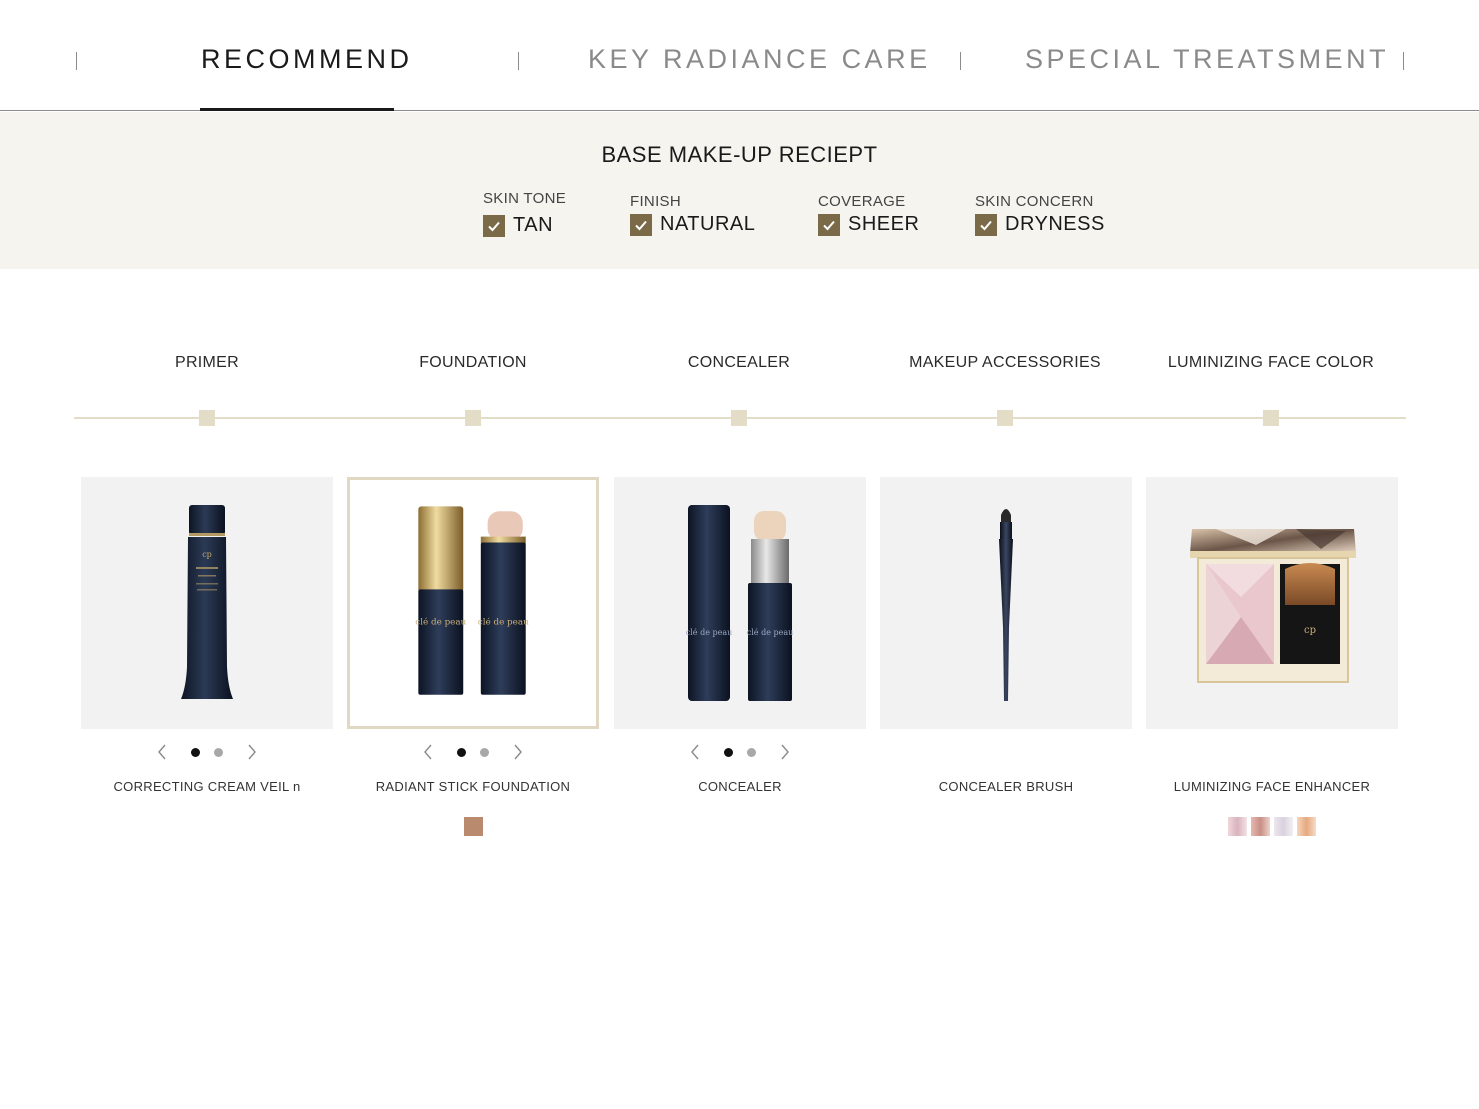 Image resolution: width=1479 pixels, height=1109 pixels. I want to click on finish-checkbox, so click(641, 224).